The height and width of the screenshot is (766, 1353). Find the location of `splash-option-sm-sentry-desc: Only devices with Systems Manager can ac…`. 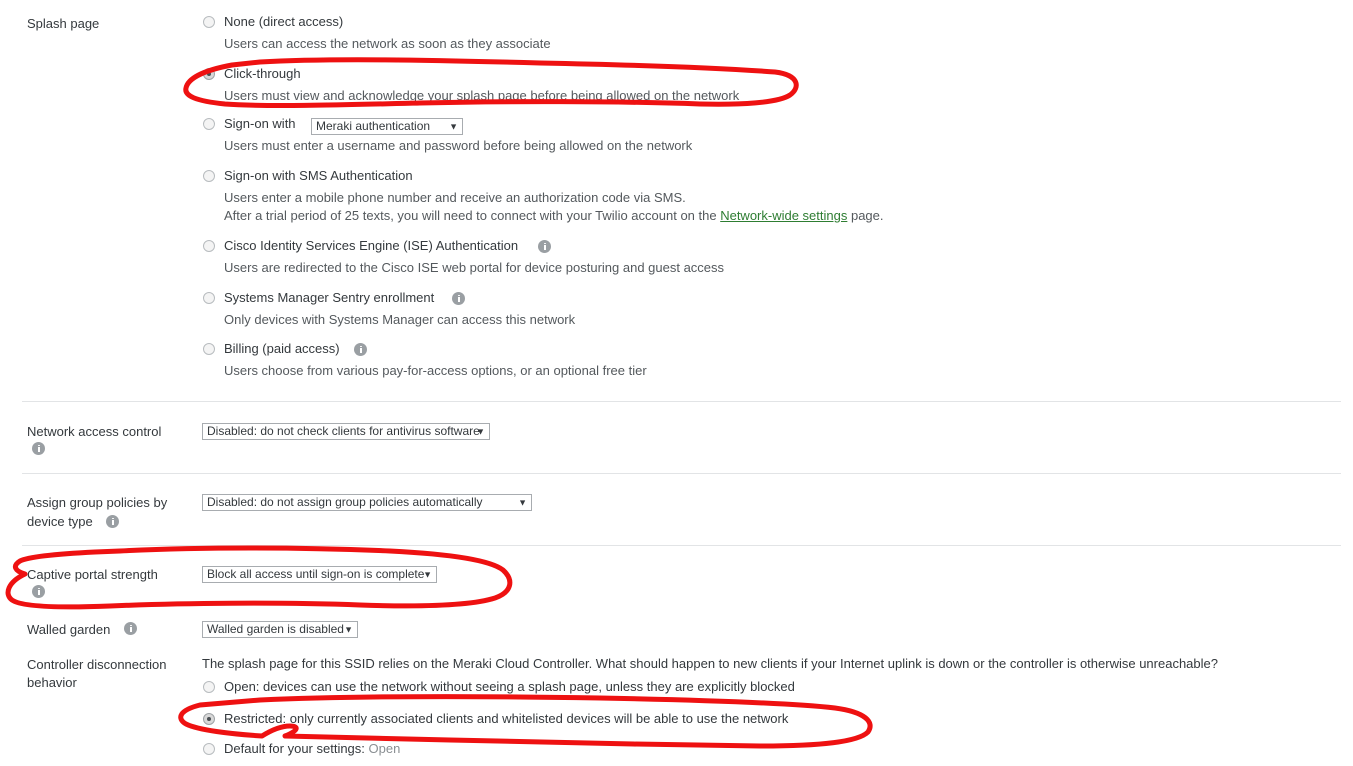

splash-option-sm-sentry-desc: Only devices with Systems Manager can ac… is located at coordinates (400, 319).